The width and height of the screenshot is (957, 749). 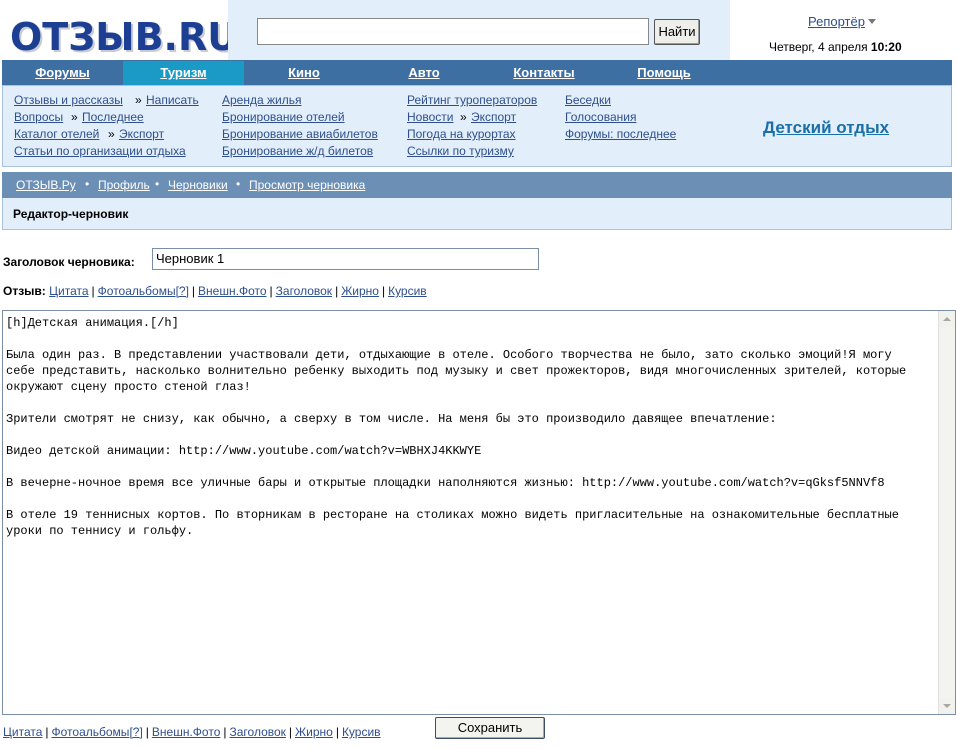 What do you see at coordinates (493, 117) in the screenshot?
I see `submenu-news-export: Экспорт` at bounding box center [493, 117].